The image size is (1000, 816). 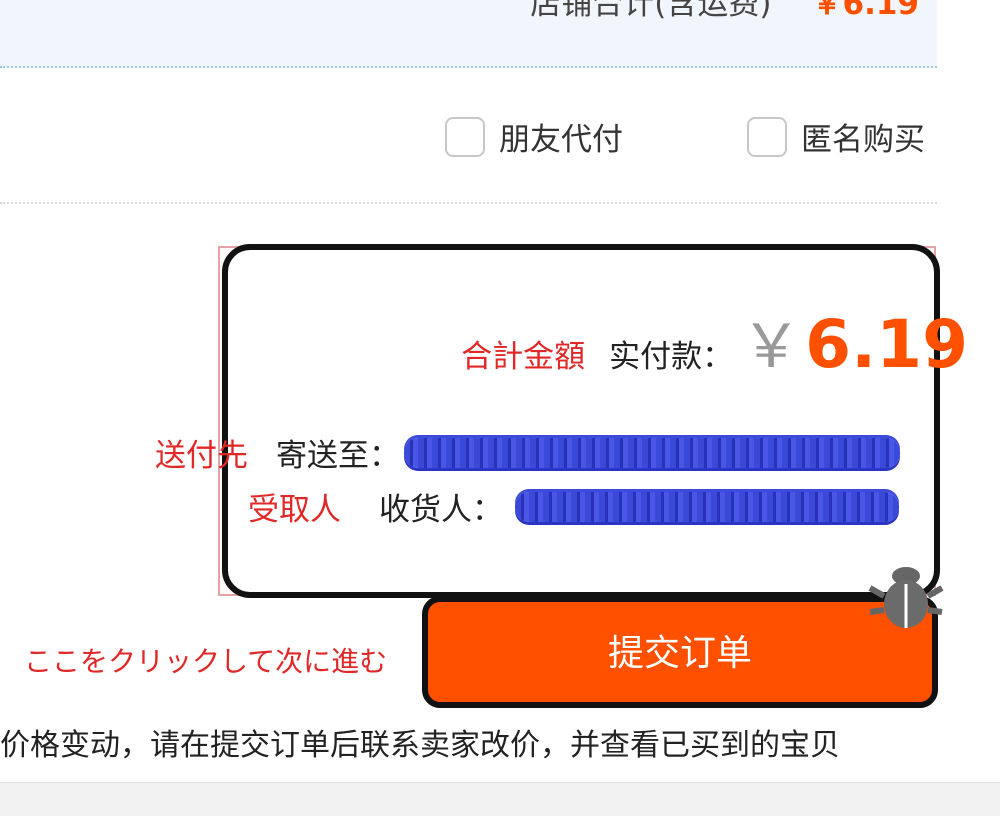 I want to click on receiver-annotation: 受取人, so click(x=294, y=510).